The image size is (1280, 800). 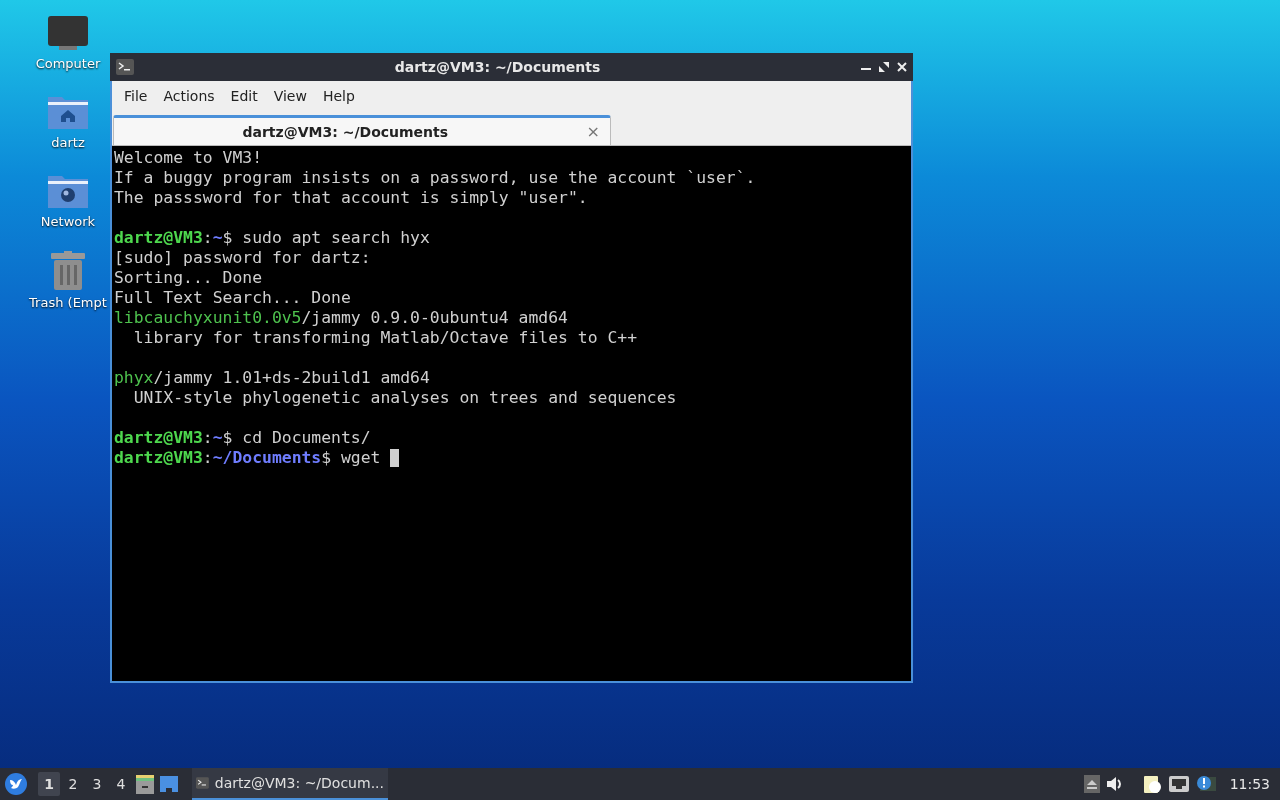 What do you see at coordinates (232, 298) in the screenshot?
I see `terminal-text: Full Text Search... Done` at bounding box center [232, 298].